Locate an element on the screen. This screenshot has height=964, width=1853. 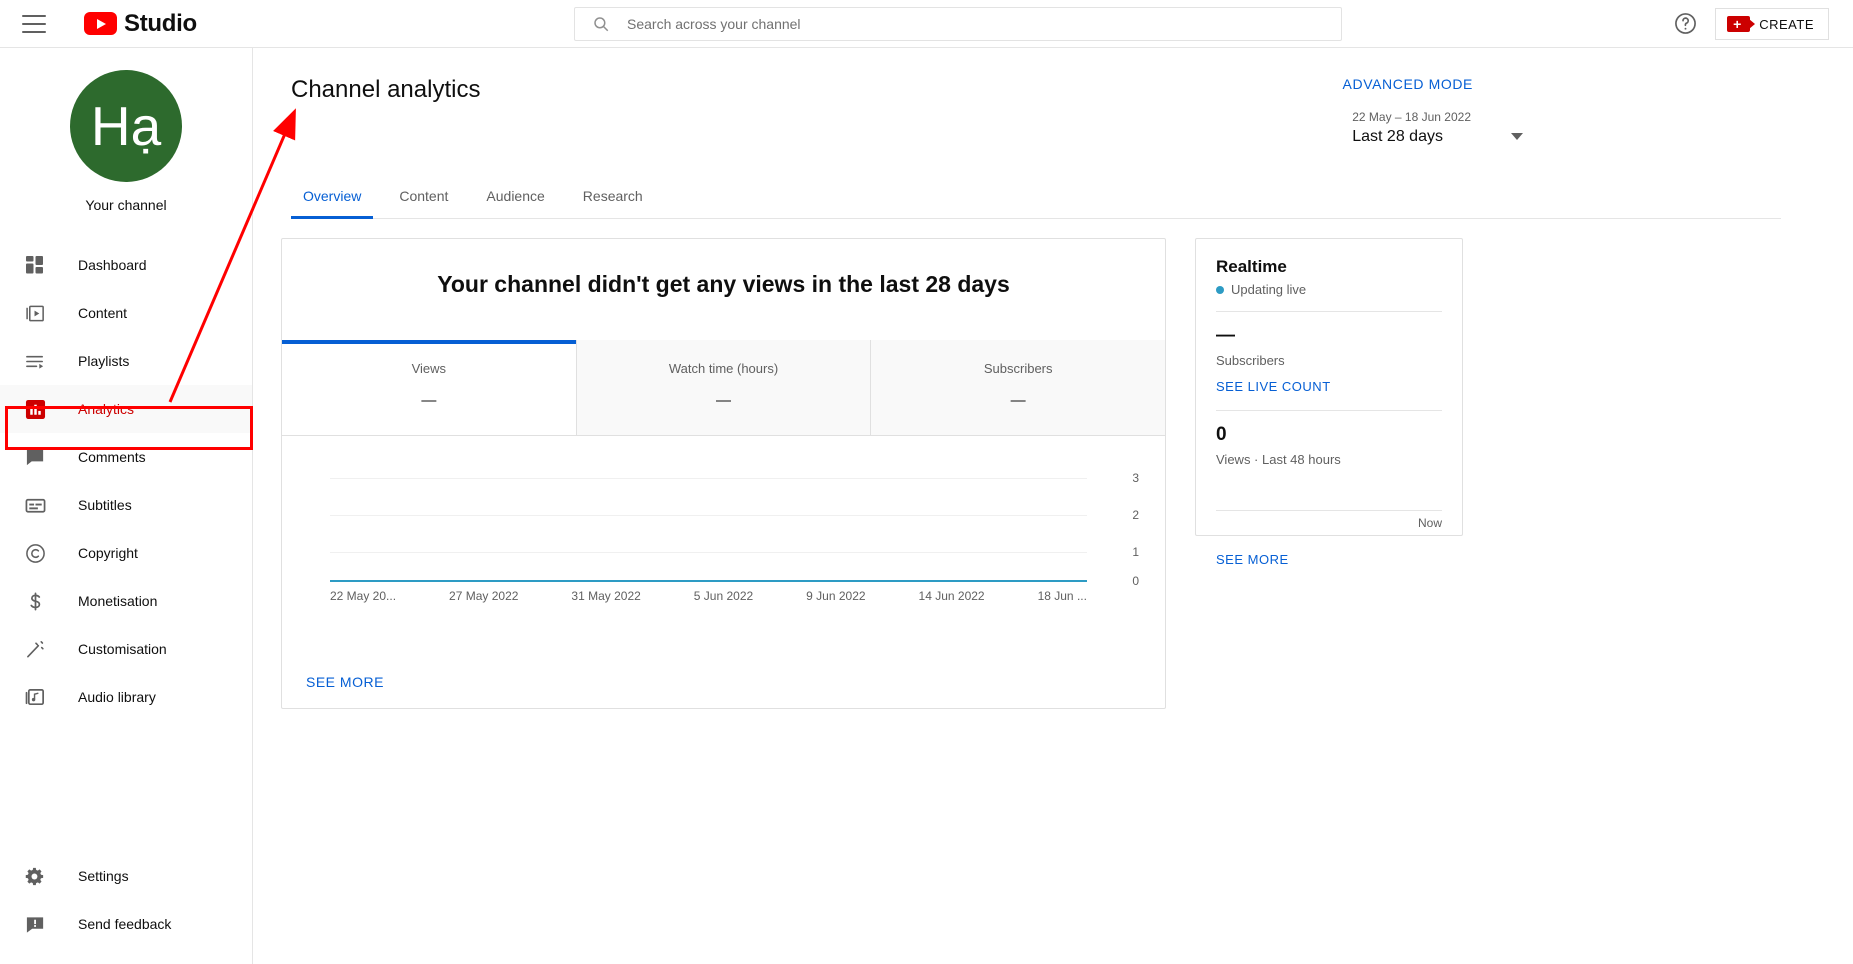
x-axis-tick: 14 Jun 2022 is located at coordinates (951, 596).